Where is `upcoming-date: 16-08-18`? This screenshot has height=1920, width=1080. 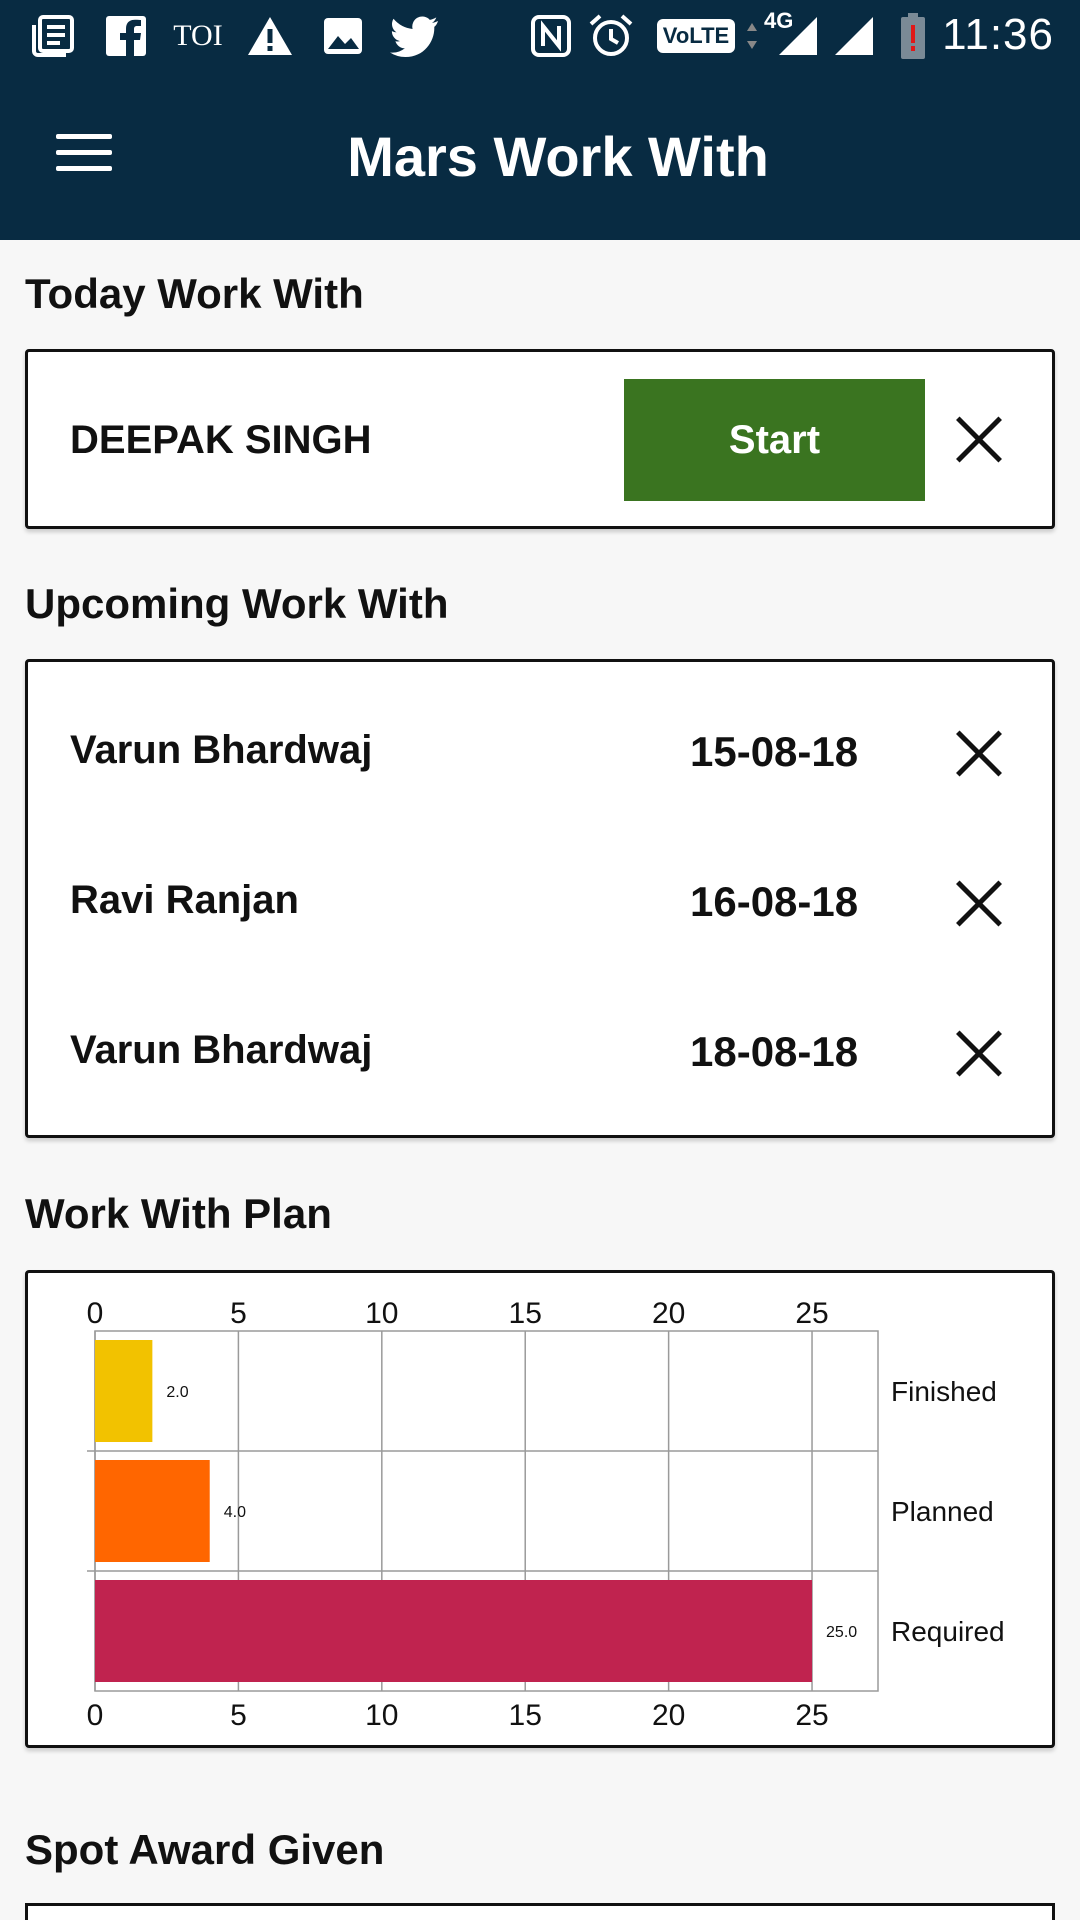
upcoming-date: 16-08-18 is located at coordinates (774, 901).